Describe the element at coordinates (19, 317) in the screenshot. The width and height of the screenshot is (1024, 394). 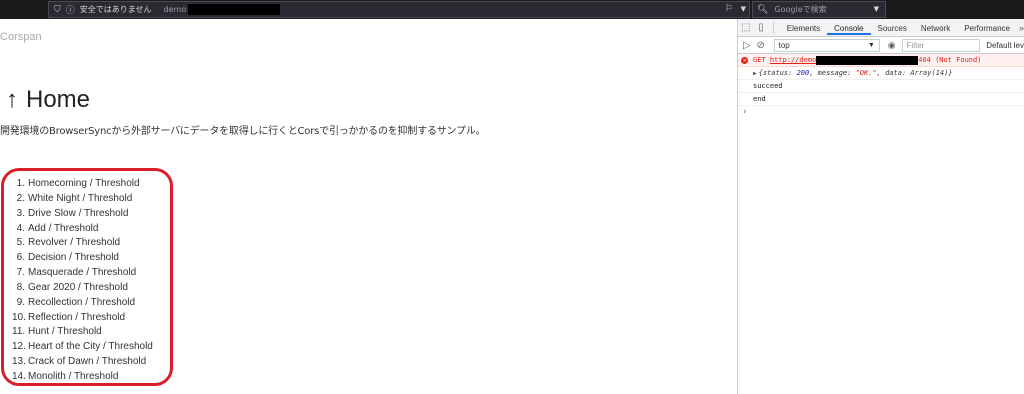
I see `list-item-number: 10.` at that location.